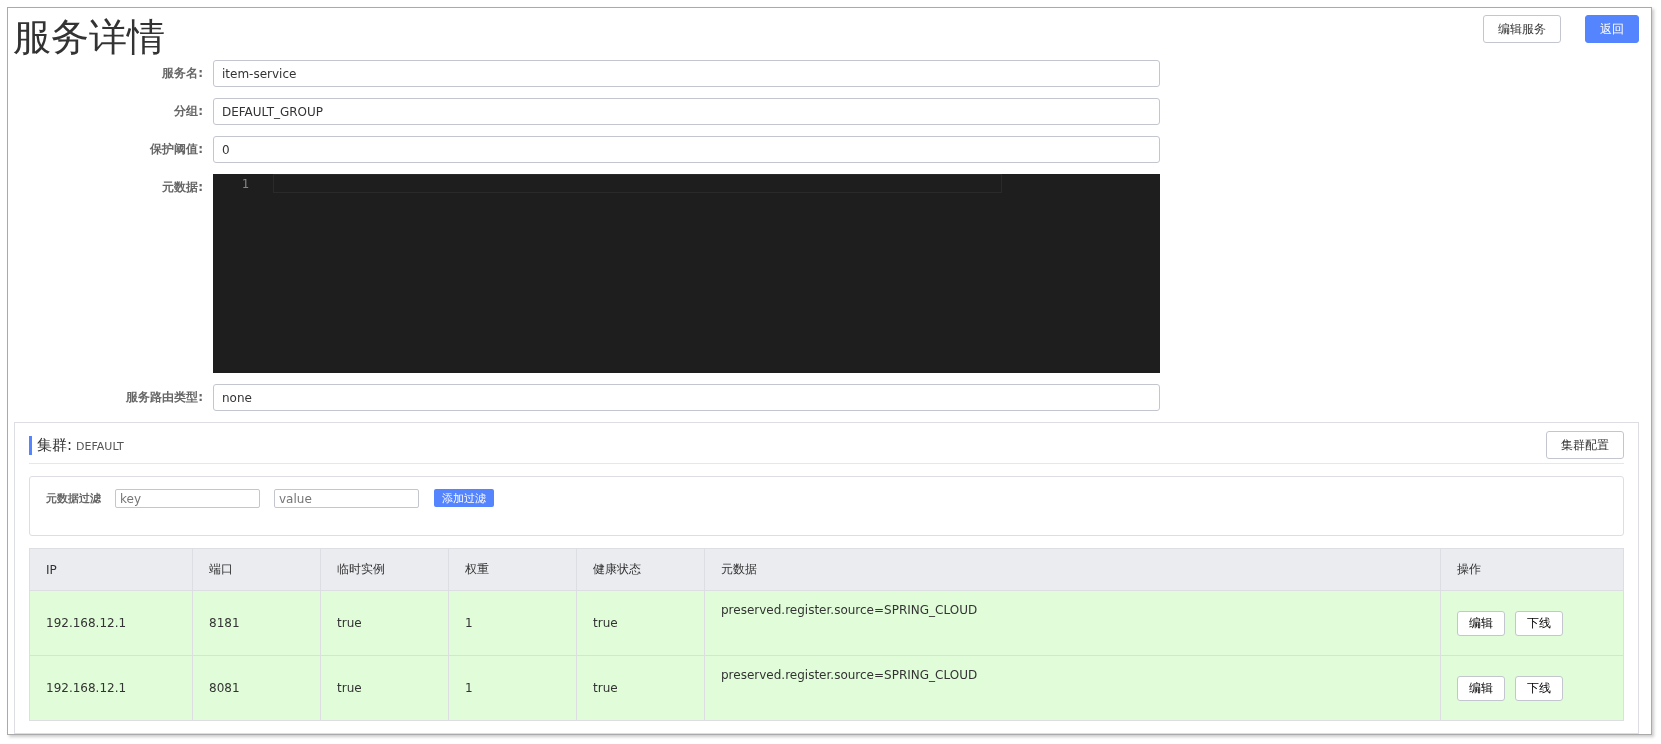 The image size is (1661, 744). I want to click on field-label: 服务路由类型:, so click(164, 397).